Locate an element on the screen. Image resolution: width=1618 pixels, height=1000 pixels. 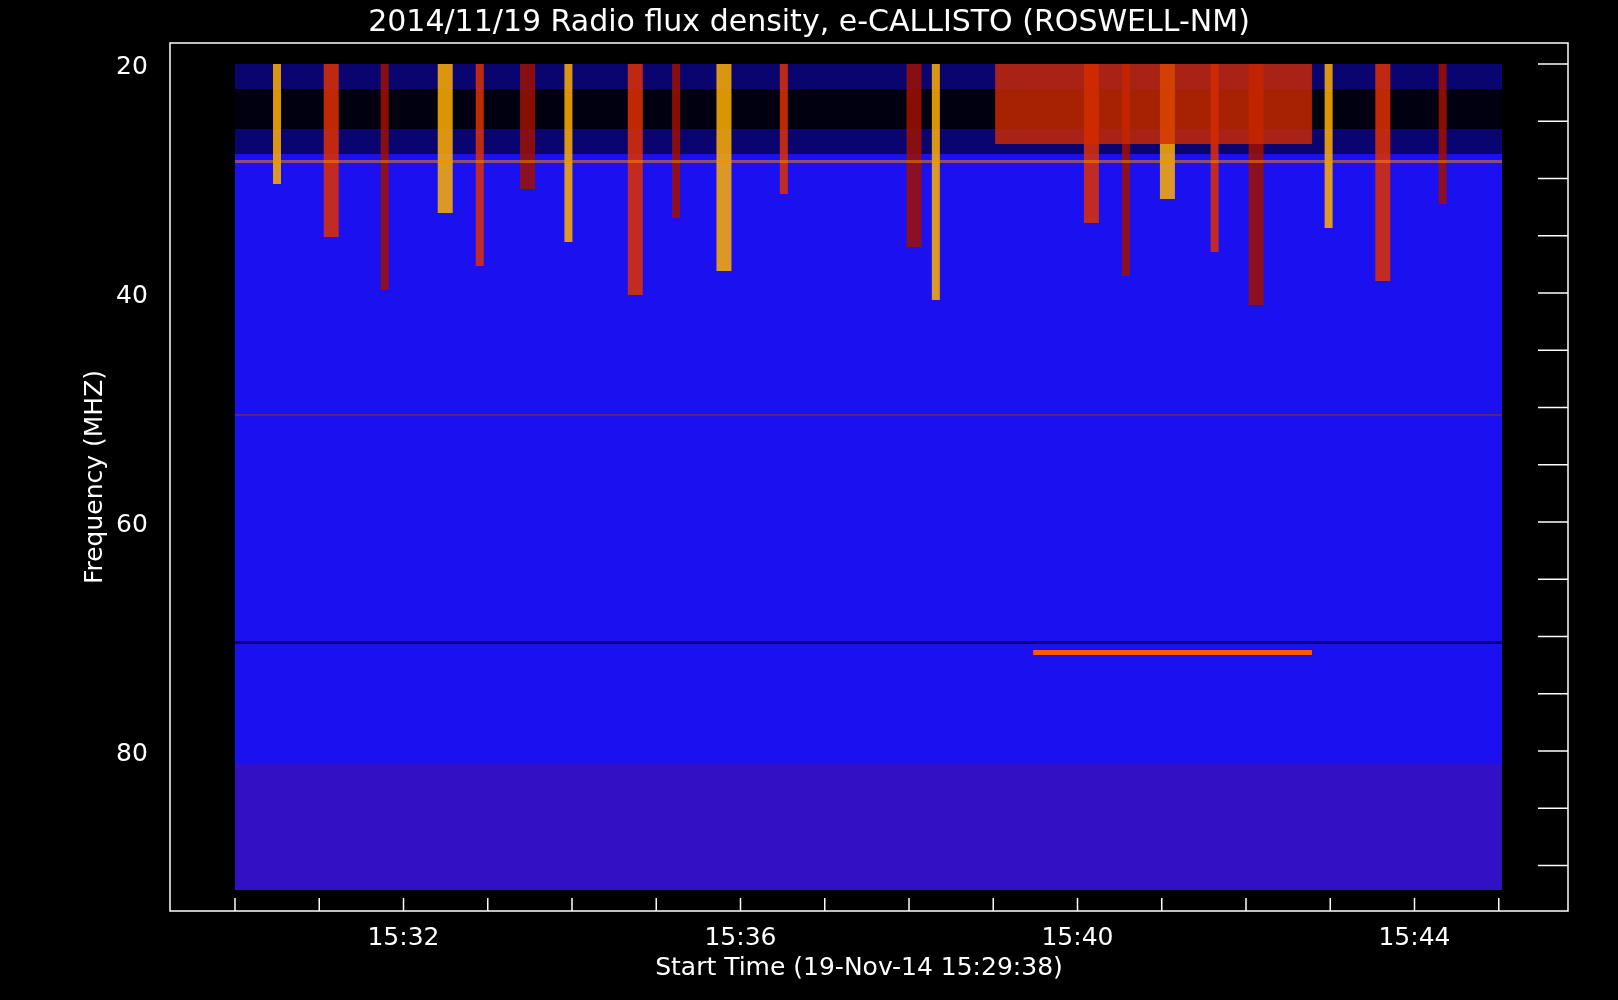
chart-title: 2014/11/19 Radio flux density, e-CALLISTO (ROSWELL-NM) is located at coordinates (809, 20).